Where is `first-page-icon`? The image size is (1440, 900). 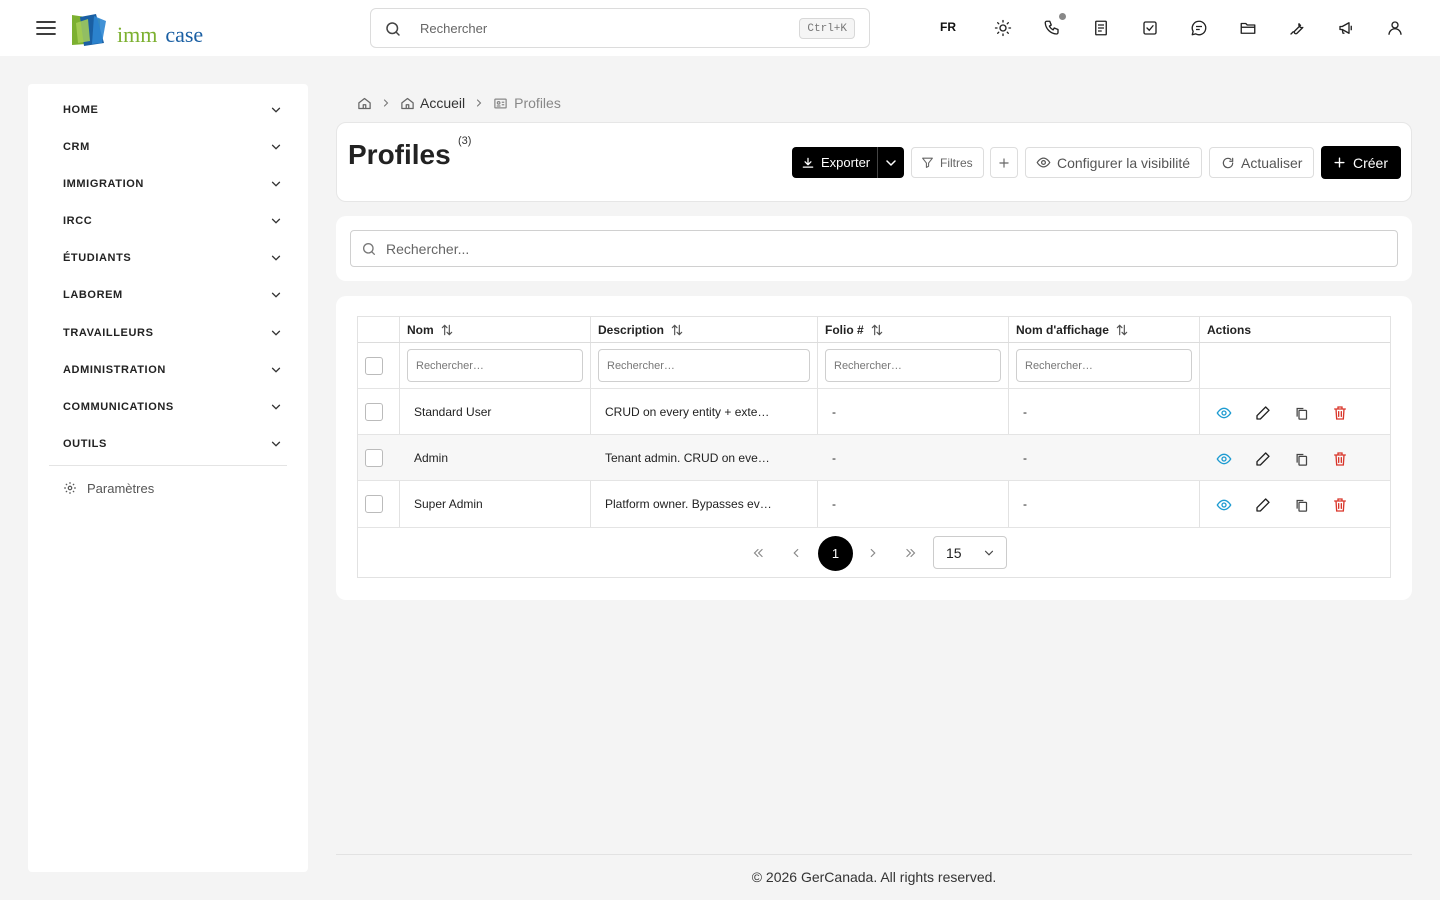
first-page-icon is located at coordinates (758, 553).